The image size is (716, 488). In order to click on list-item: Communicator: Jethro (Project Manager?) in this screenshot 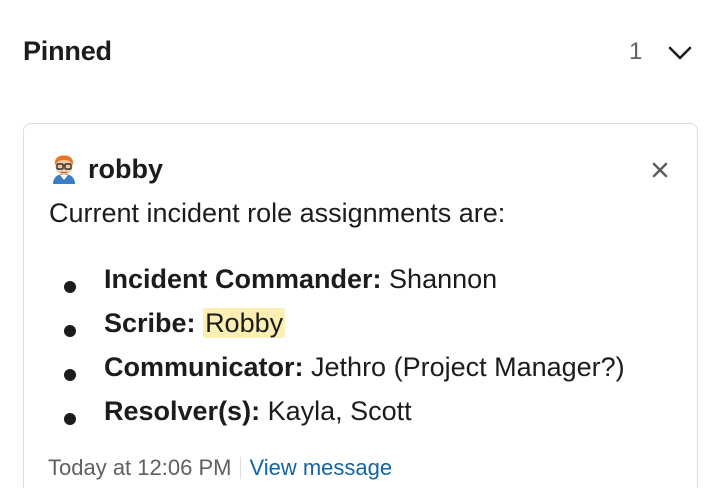, I will do `click(358, 371)`.